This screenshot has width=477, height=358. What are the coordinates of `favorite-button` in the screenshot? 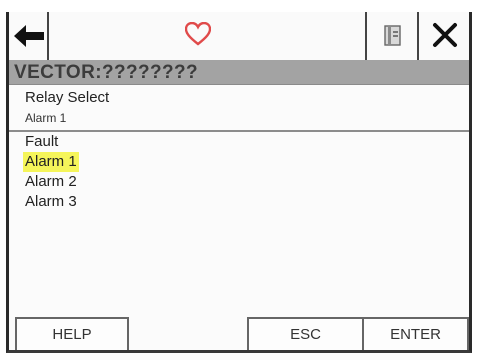 It's located at (207, 36).